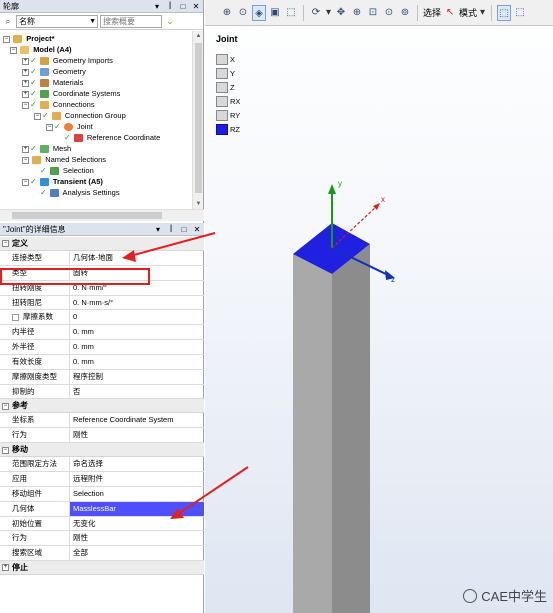 The image size is (553, 613). I want to click on pan-icon: ✥, so click(341, 13).